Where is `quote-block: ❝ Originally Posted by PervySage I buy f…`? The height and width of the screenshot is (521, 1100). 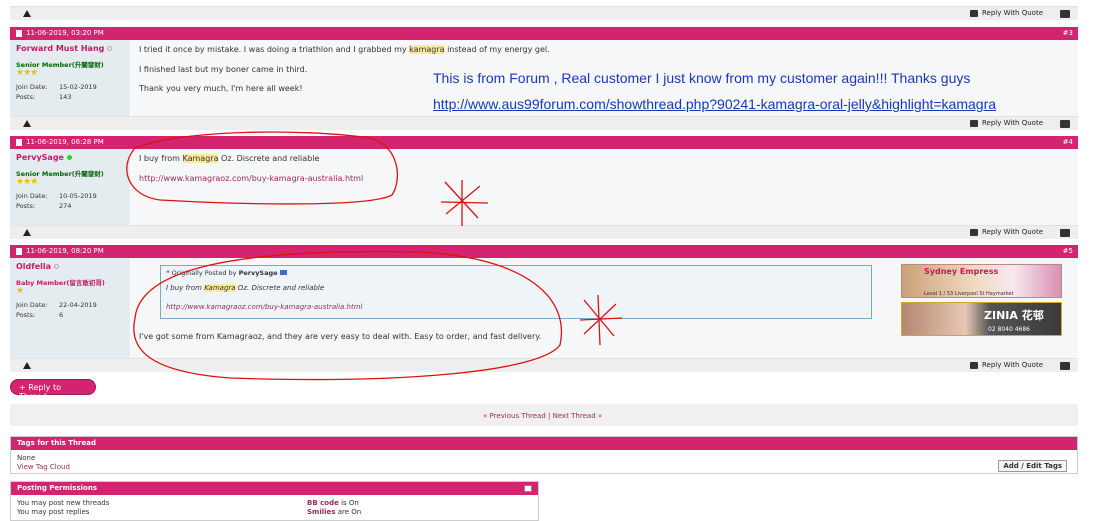
quote-block: ❝ Originally Posted by PervySage I buy f… is located at coordinates (516, 292).